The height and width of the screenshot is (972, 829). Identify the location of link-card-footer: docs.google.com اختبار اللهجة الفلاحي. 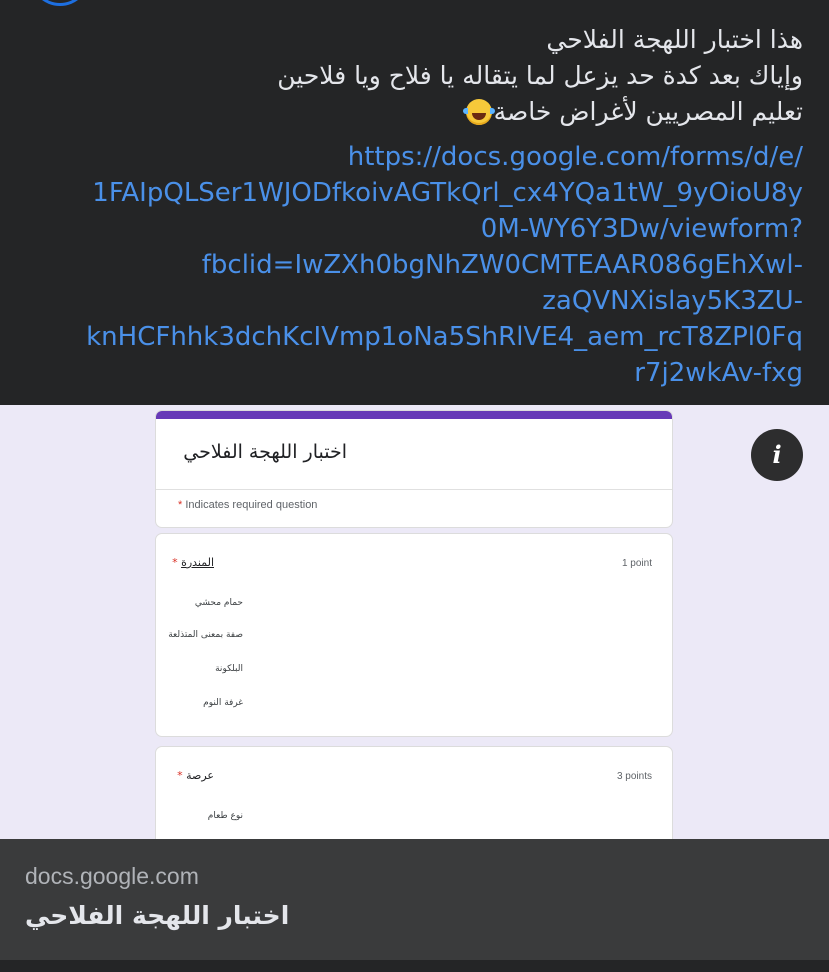
(414, 899).